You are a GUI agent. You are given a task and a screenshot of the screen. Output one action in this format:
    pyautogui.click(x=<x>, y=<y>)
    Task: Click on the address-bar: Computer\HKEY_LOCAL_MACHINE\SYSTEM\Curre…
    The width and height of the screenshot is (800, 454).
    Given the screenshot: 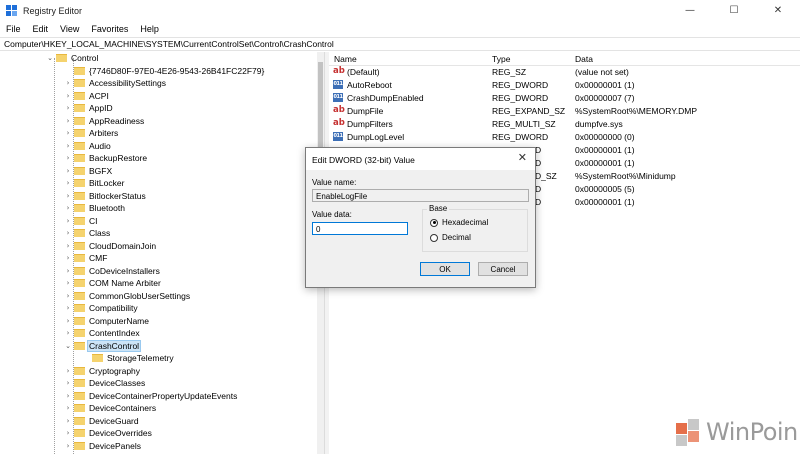 What is the action you would take?
    pyautogui.click(x=400, y=44)
    